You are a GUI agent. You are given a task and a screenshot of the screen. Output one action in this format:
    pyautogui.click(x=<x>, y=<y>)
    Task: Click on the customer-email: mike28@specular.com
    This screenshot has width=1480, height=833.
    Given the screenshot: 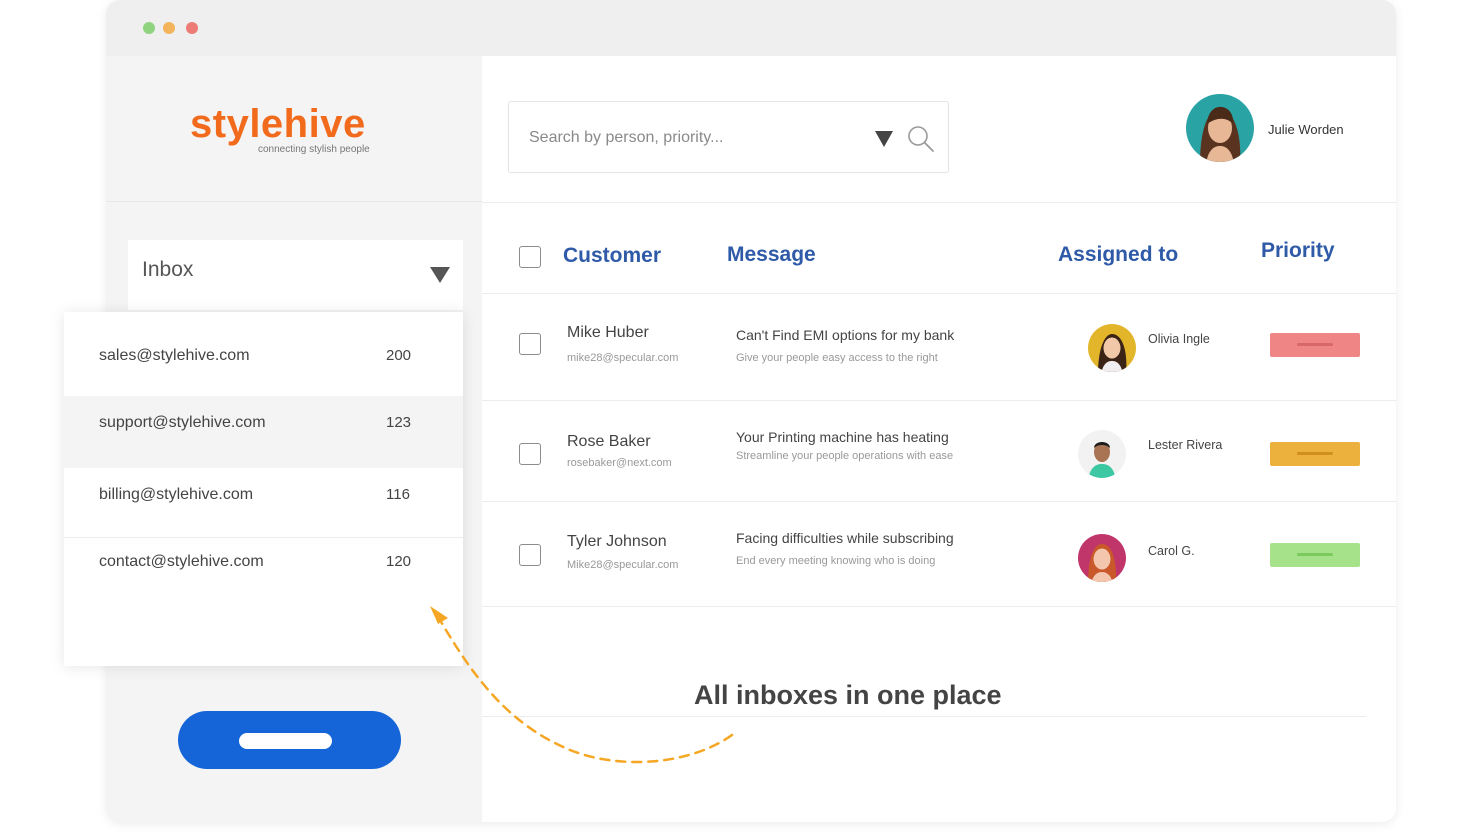 What is the action you would take?
    pyautogui.click(x=623, y=358)
    